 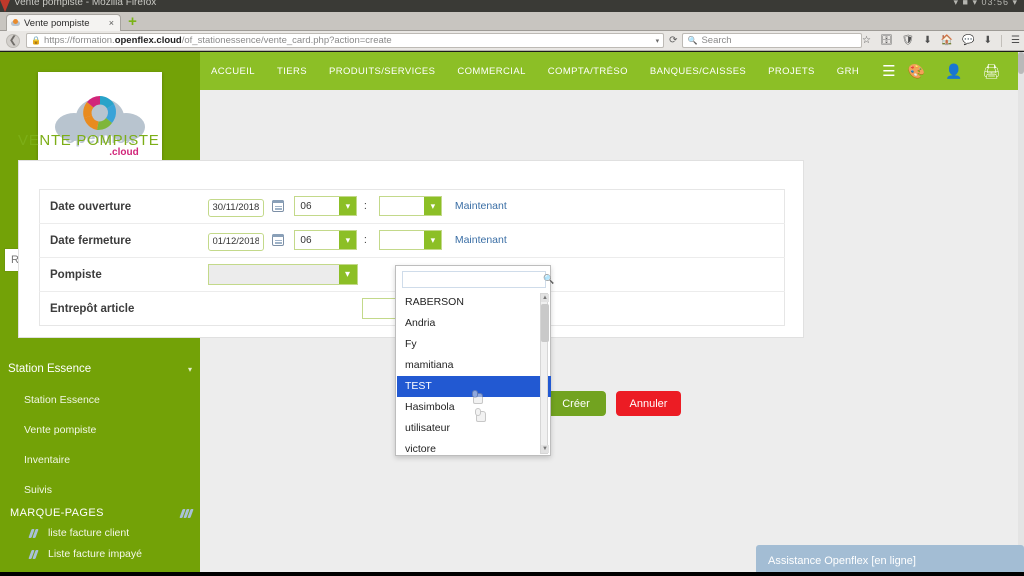 What do you see at coordinates (474, 447) in the screenshot?
I see `dropdown-option-victore: victore` at bounding box center [474, 447].